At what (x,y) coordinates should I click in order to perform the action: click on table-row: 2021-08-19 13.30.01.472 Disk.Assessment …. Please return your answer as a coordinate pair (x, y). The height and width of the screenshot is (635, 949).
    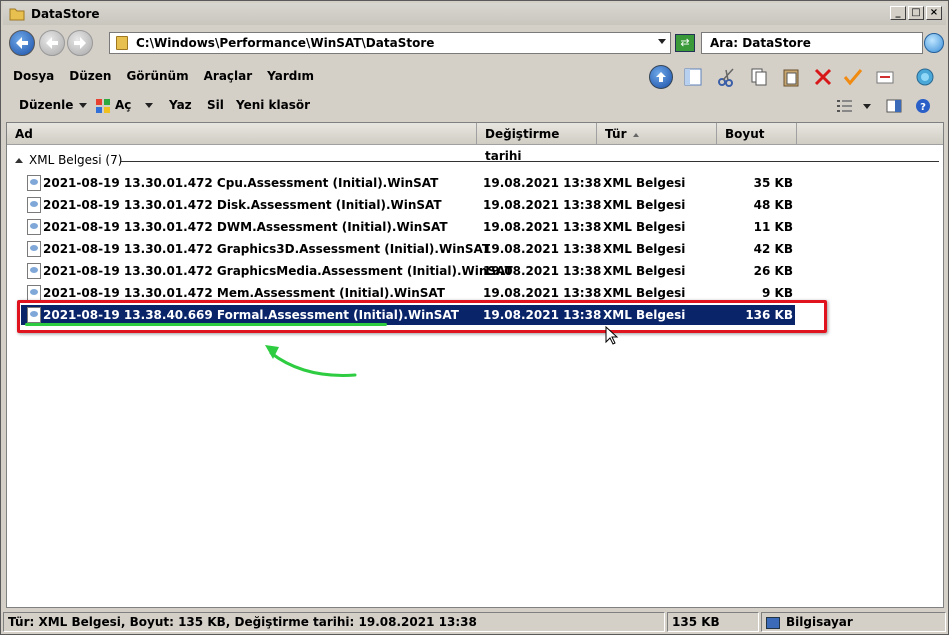
    Looking at the image, I should click on (408, 205).